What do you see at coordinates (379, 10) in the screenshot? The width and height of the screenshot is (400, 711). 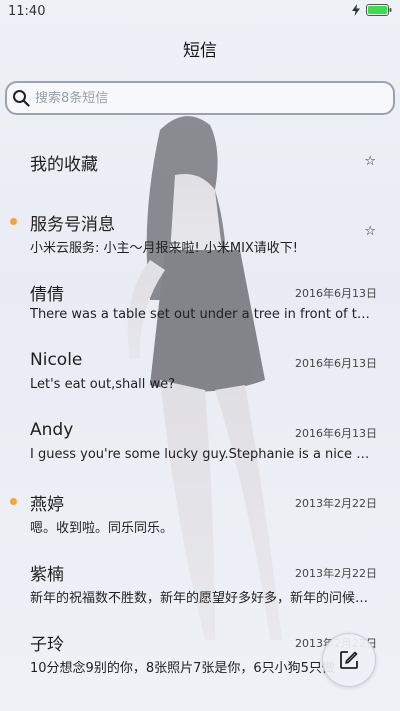 I see `battery-icon` at bounding box center [379, 10].